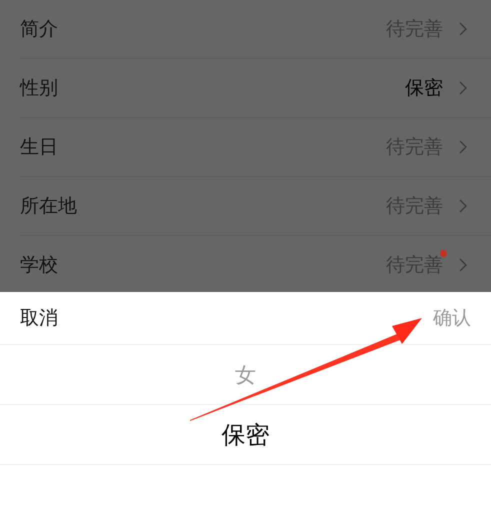 The image size is (491, 517). What do you see at coordinates (39, 265) in the screenshot?
I see `row-label: 学校` at bounding box center [39, 265].